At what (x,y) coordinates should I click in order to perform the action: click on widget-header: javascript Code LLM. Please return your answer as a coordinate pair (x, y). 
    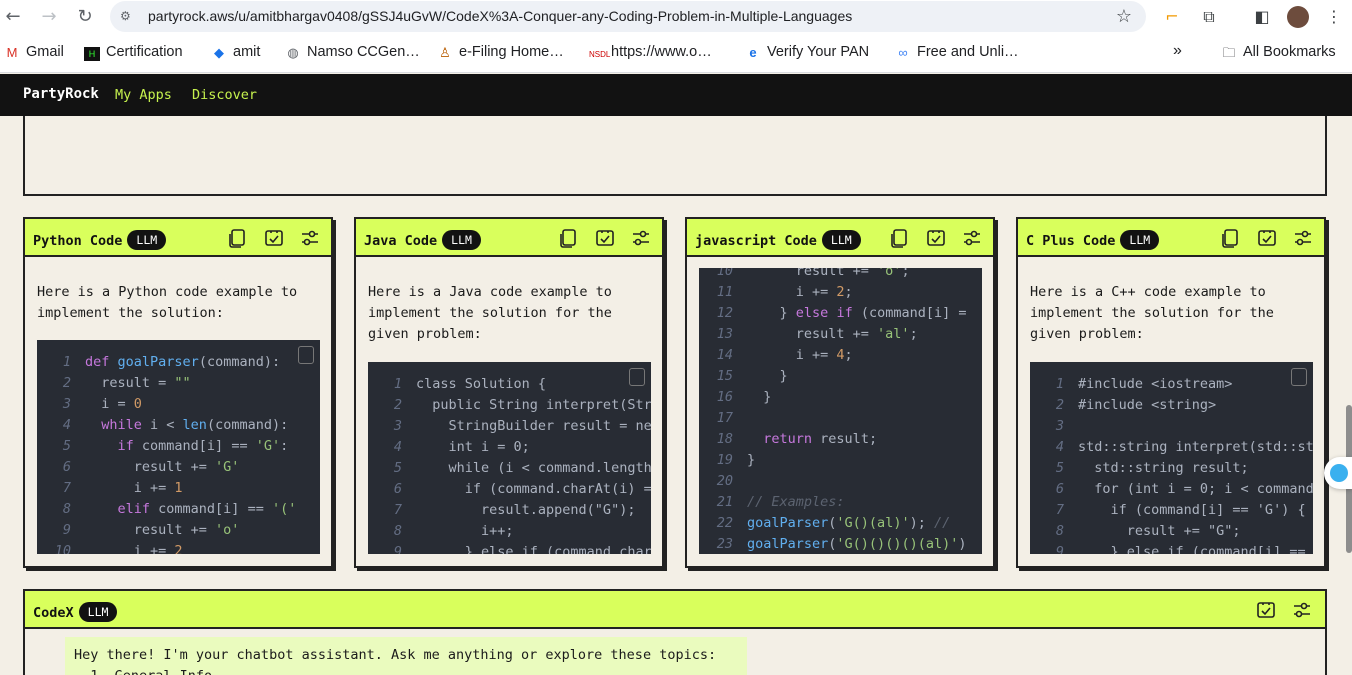
    Looking at the image, I should click on (840, 238).